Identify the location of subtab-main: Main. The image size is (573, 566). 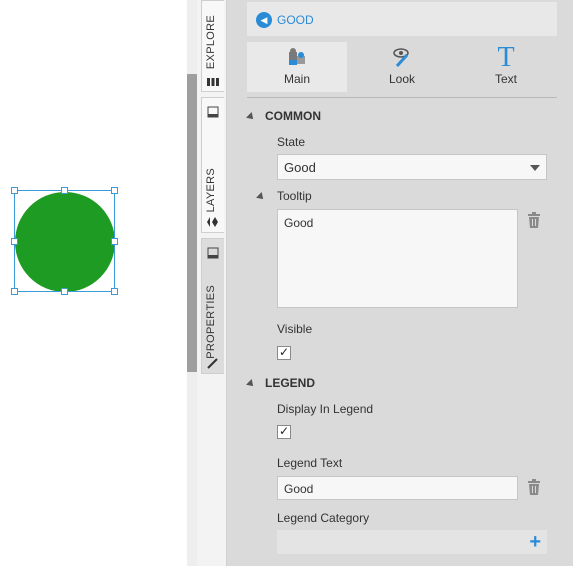
(297, 67).